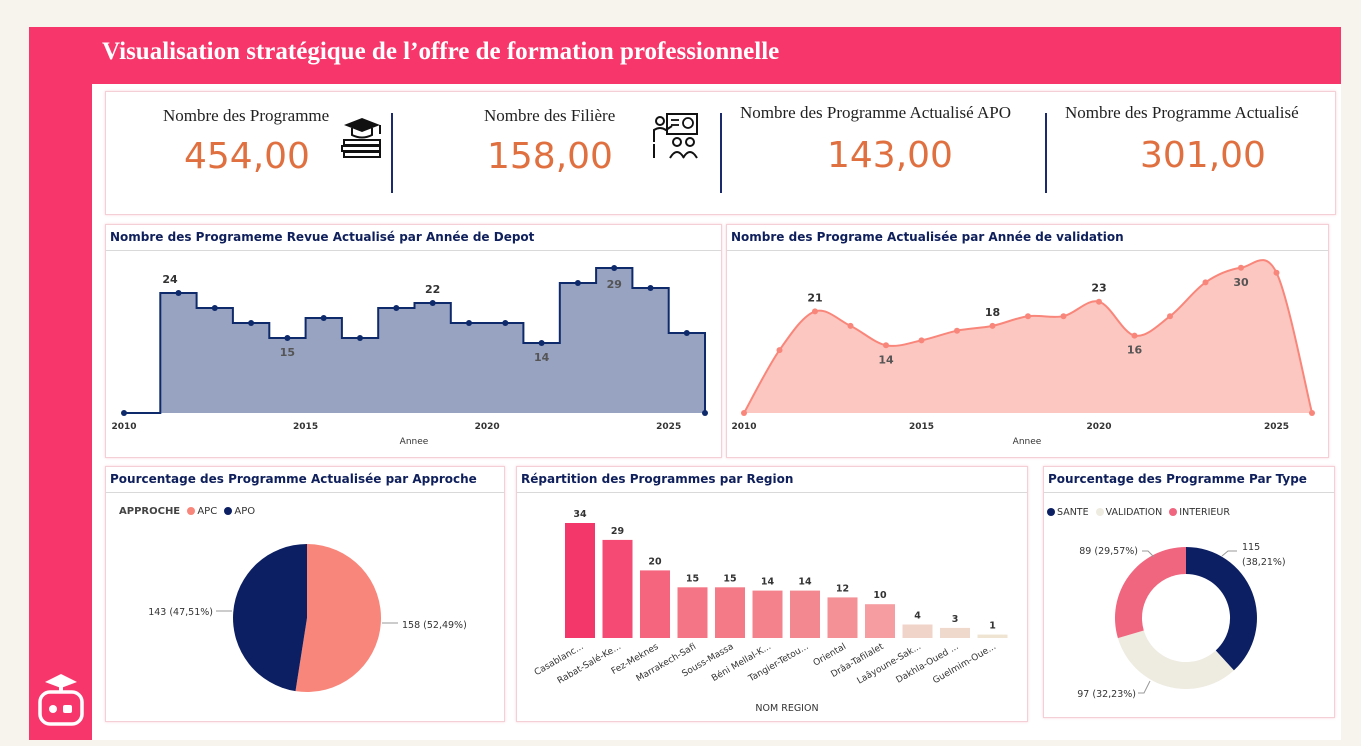  What do you see at coordinates (1150, 593) in the screenshot?
I see `donut-slice-interieur` at bounding box center [1150, 593].